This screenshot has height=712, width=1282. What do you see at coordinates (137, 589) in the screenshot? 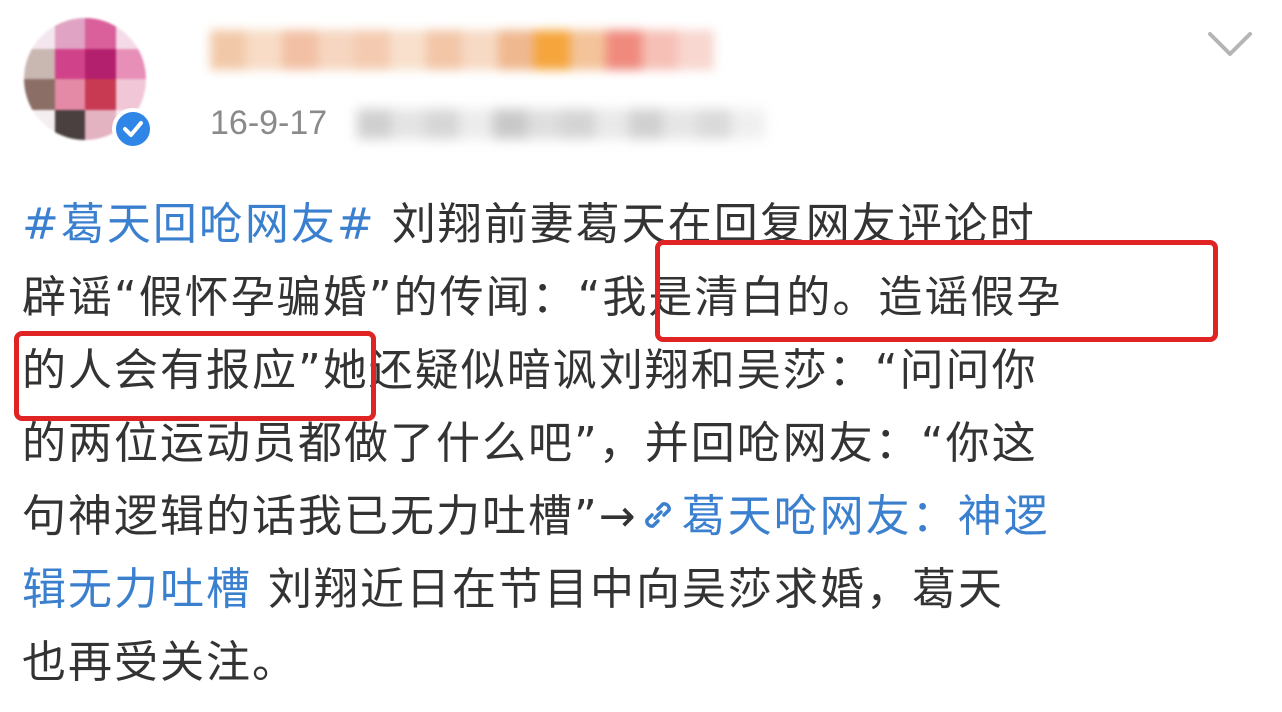
I see `topic-link-continued: 辑无力吐槽` at bounding box center [137, 589].